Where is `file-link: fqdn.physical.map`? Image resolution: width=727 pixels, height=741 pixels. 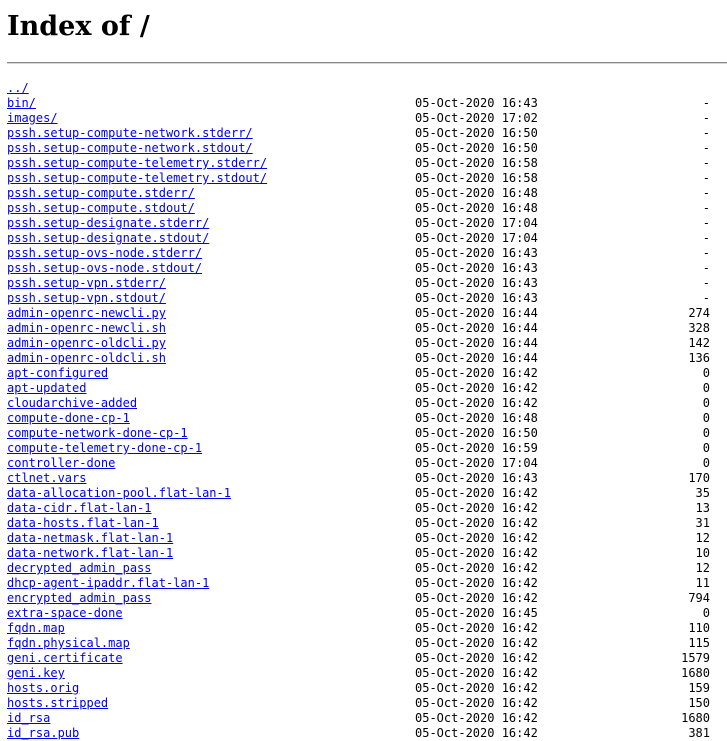
file-link: fqdn.physical.map is located at coordinates (68, 643).